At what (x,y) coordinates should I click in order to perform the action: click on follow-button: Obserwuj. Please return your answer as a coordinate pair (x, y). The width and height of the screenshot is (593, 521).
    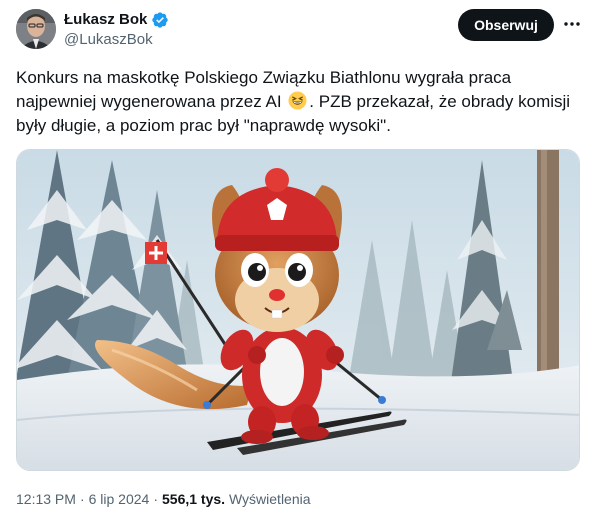
    Looking at the image, I should click on (506, 25).